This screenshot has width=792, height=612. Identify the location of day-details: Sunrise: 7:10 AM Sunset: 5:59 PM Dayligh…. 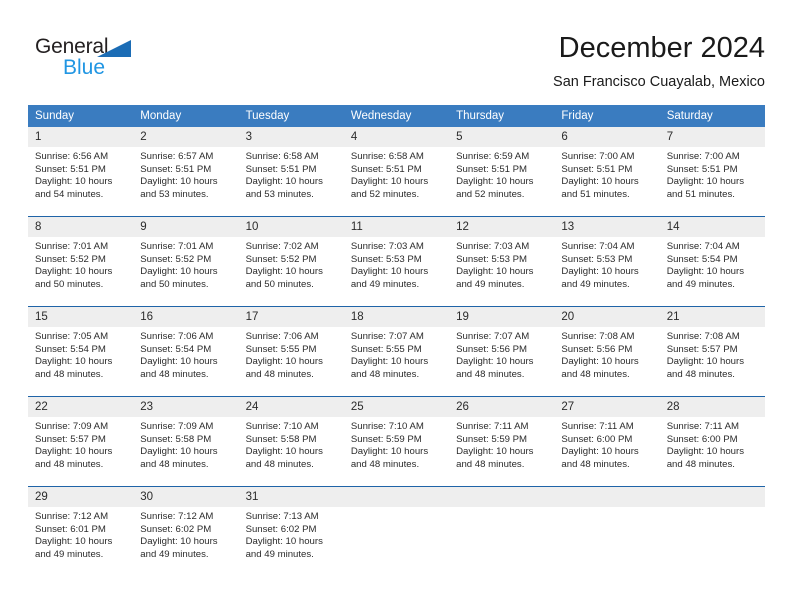
(396, 444).